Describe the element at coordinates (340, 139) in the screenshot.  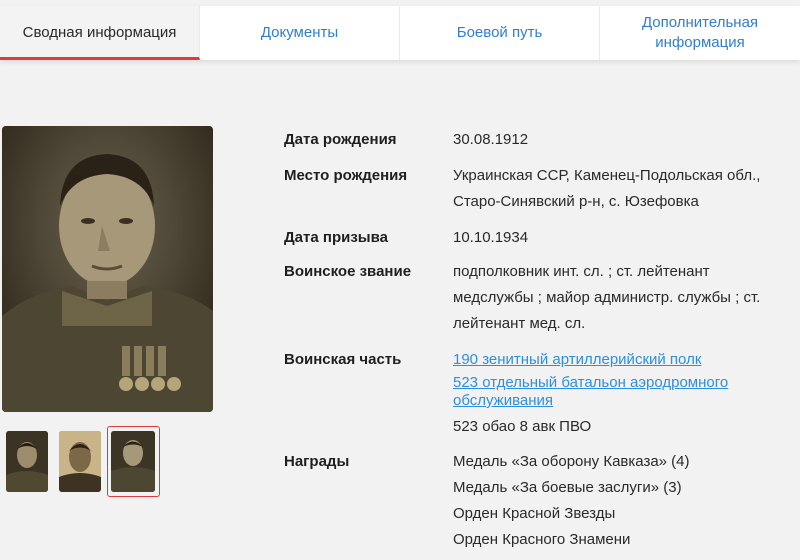
I see `birth-date-label: Дата рождения` at that location.